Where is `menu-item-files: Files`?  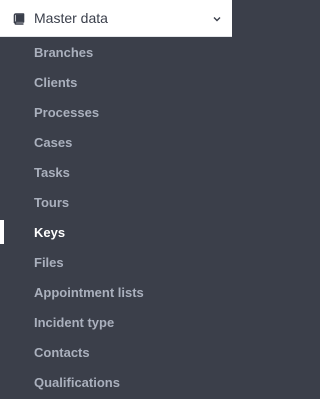
menu-item-files: Files is located at coordinates (116, 262).